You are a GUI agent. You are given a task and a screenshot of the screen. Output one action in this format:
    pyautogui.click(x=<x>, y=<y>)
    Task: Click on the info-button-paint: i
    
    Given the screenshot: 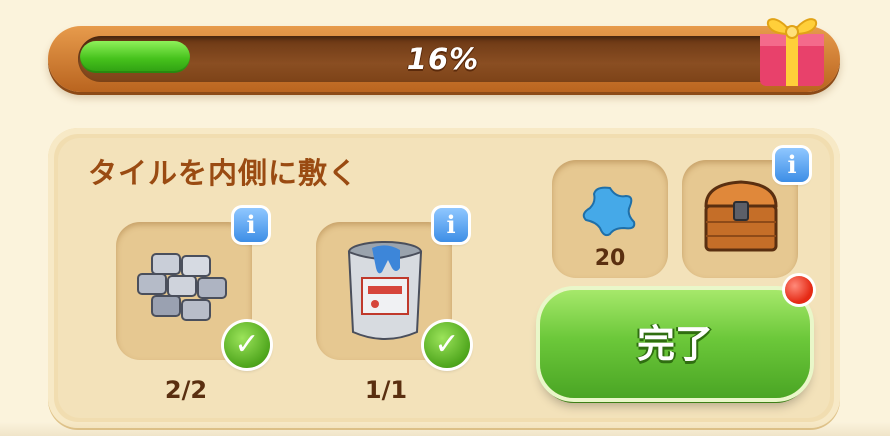 What is the action you would take?
    pyautogui.click(x=451, y=225)
    